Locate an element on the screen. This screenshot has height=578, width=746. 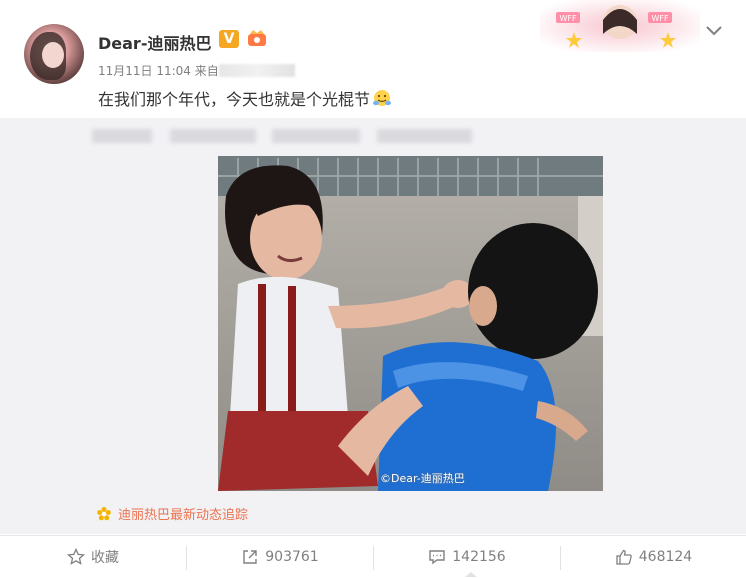
post-text: 在我们那个年代，今天也就是个光棍节 is located at coordinates (245, 98).